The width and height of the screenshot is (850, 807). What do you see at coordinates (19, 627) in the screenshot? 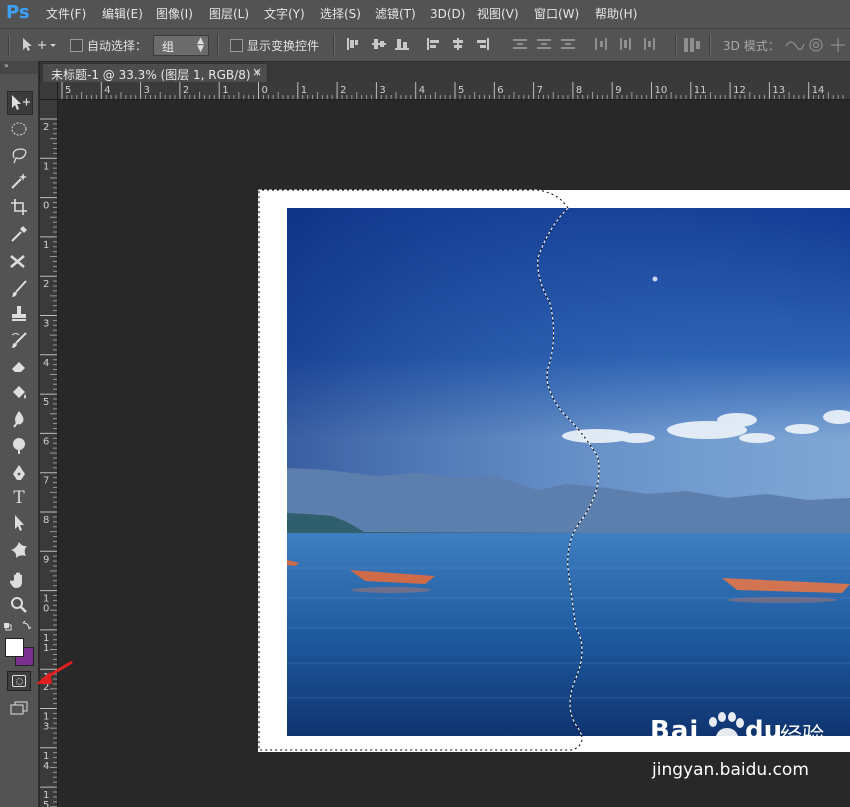
I see `color-swap-icons` at bounding box center [19, 627].